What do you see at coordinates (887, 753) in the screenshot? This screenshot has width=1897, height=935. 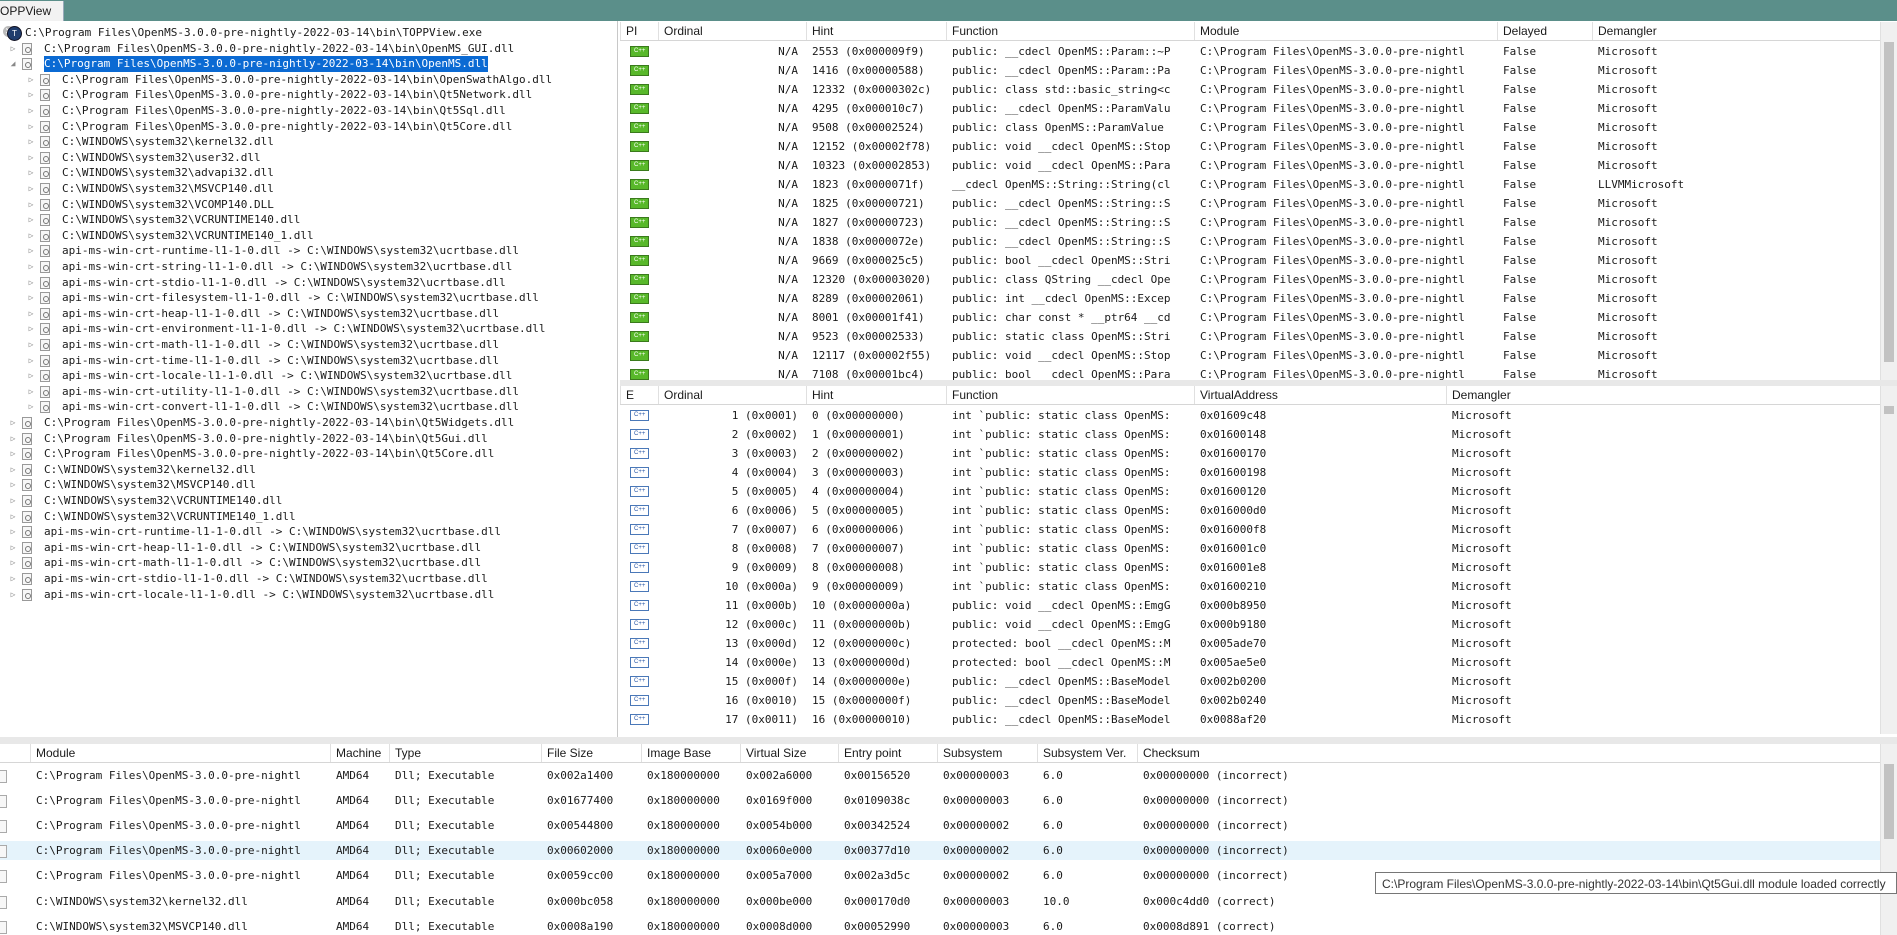 I see `column-header: Entry point` at bounding box center [887, 753].